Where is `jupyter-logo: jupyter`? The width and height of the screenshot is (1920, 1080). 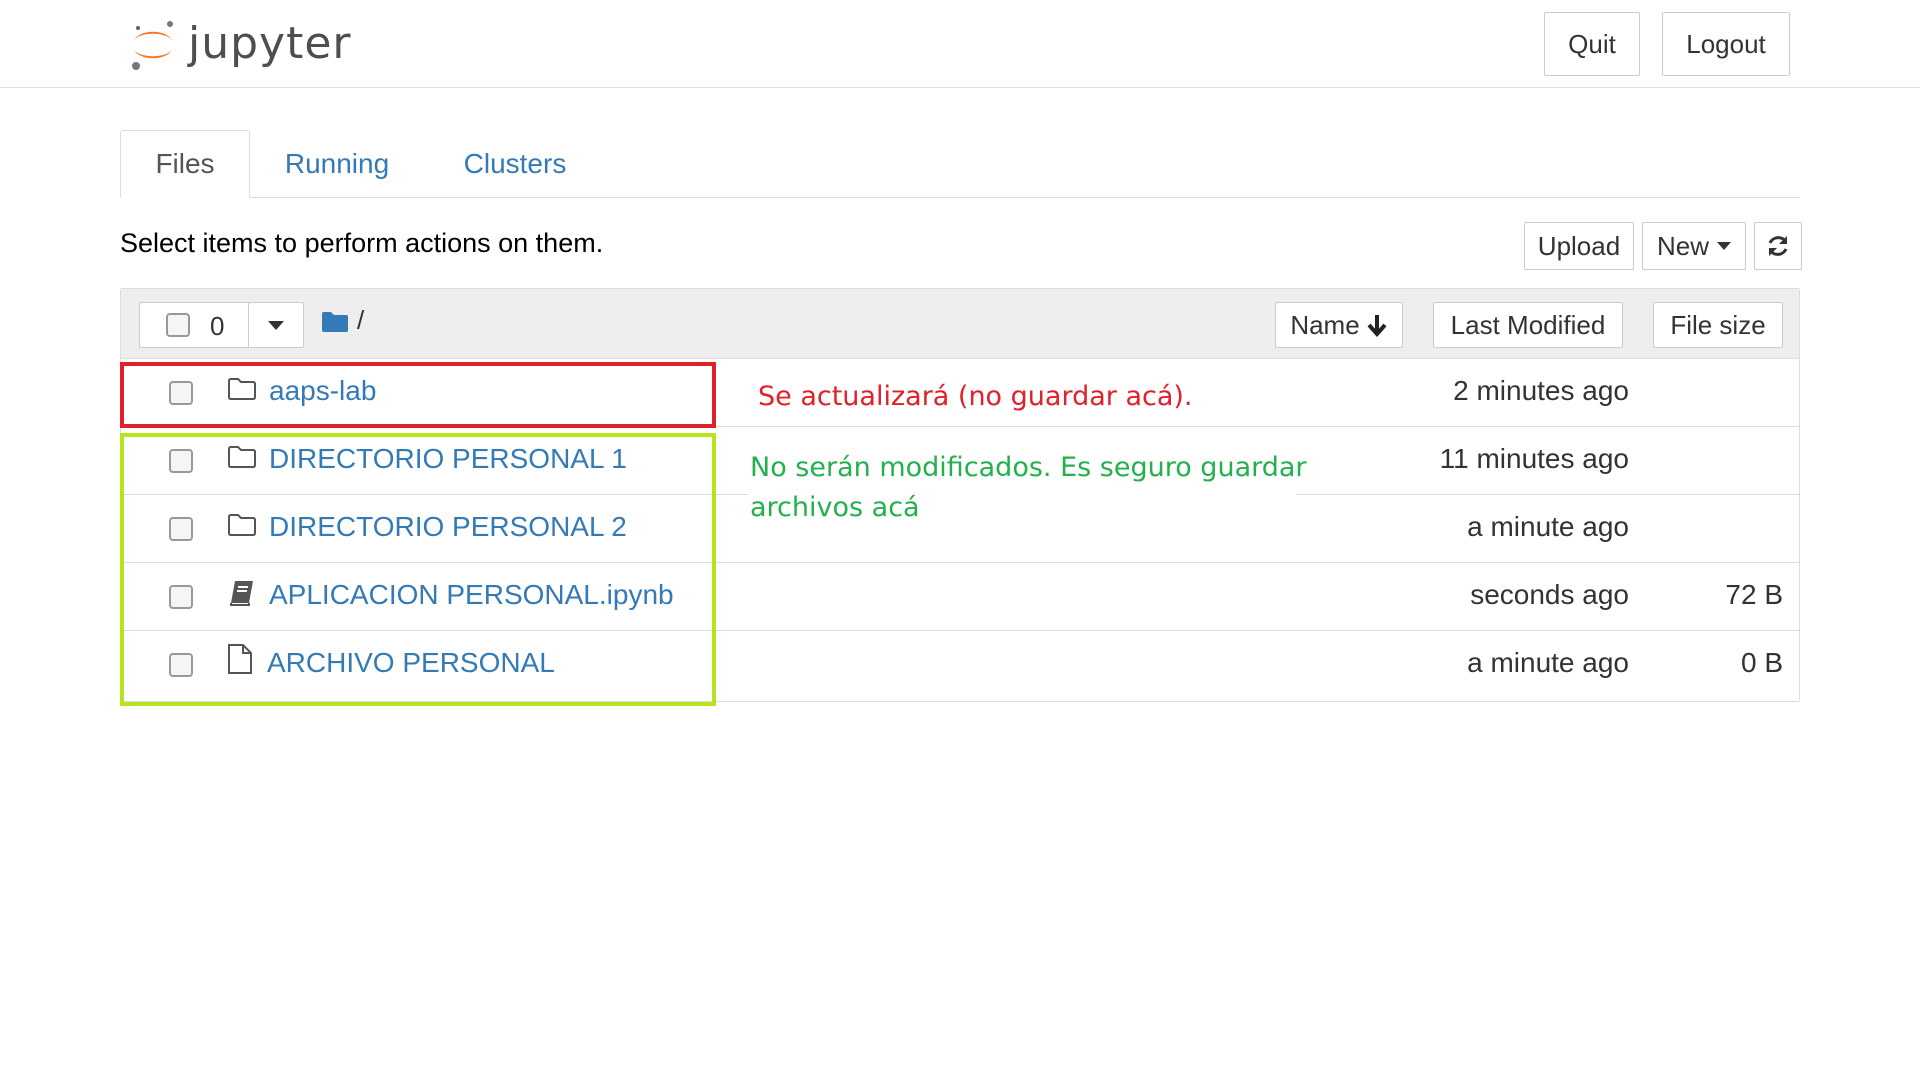
jupyter-logo: jupyter is located at coordinates (240, 44).